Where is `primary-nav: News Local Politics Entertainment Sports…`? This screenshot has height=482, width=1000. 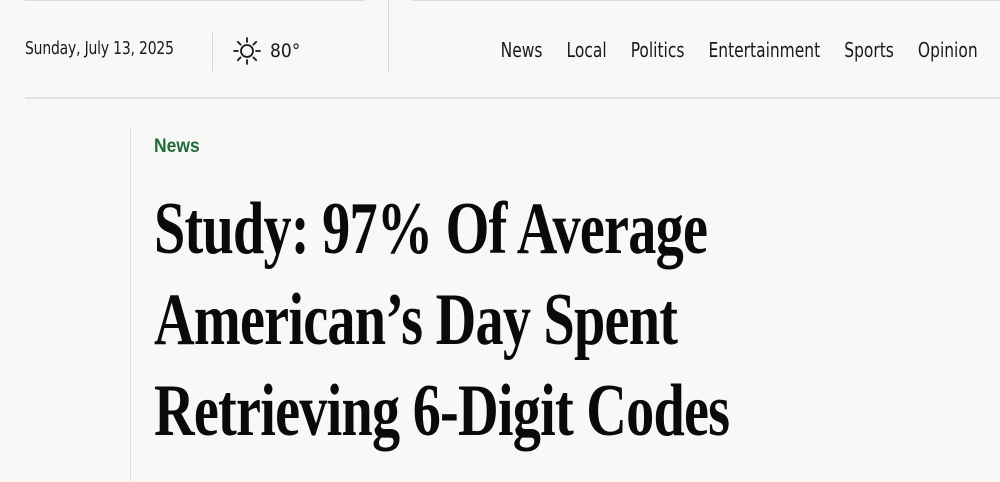 primary-nav: News Local Politics Entertainment Sports… is located at coordinates (727, 50).